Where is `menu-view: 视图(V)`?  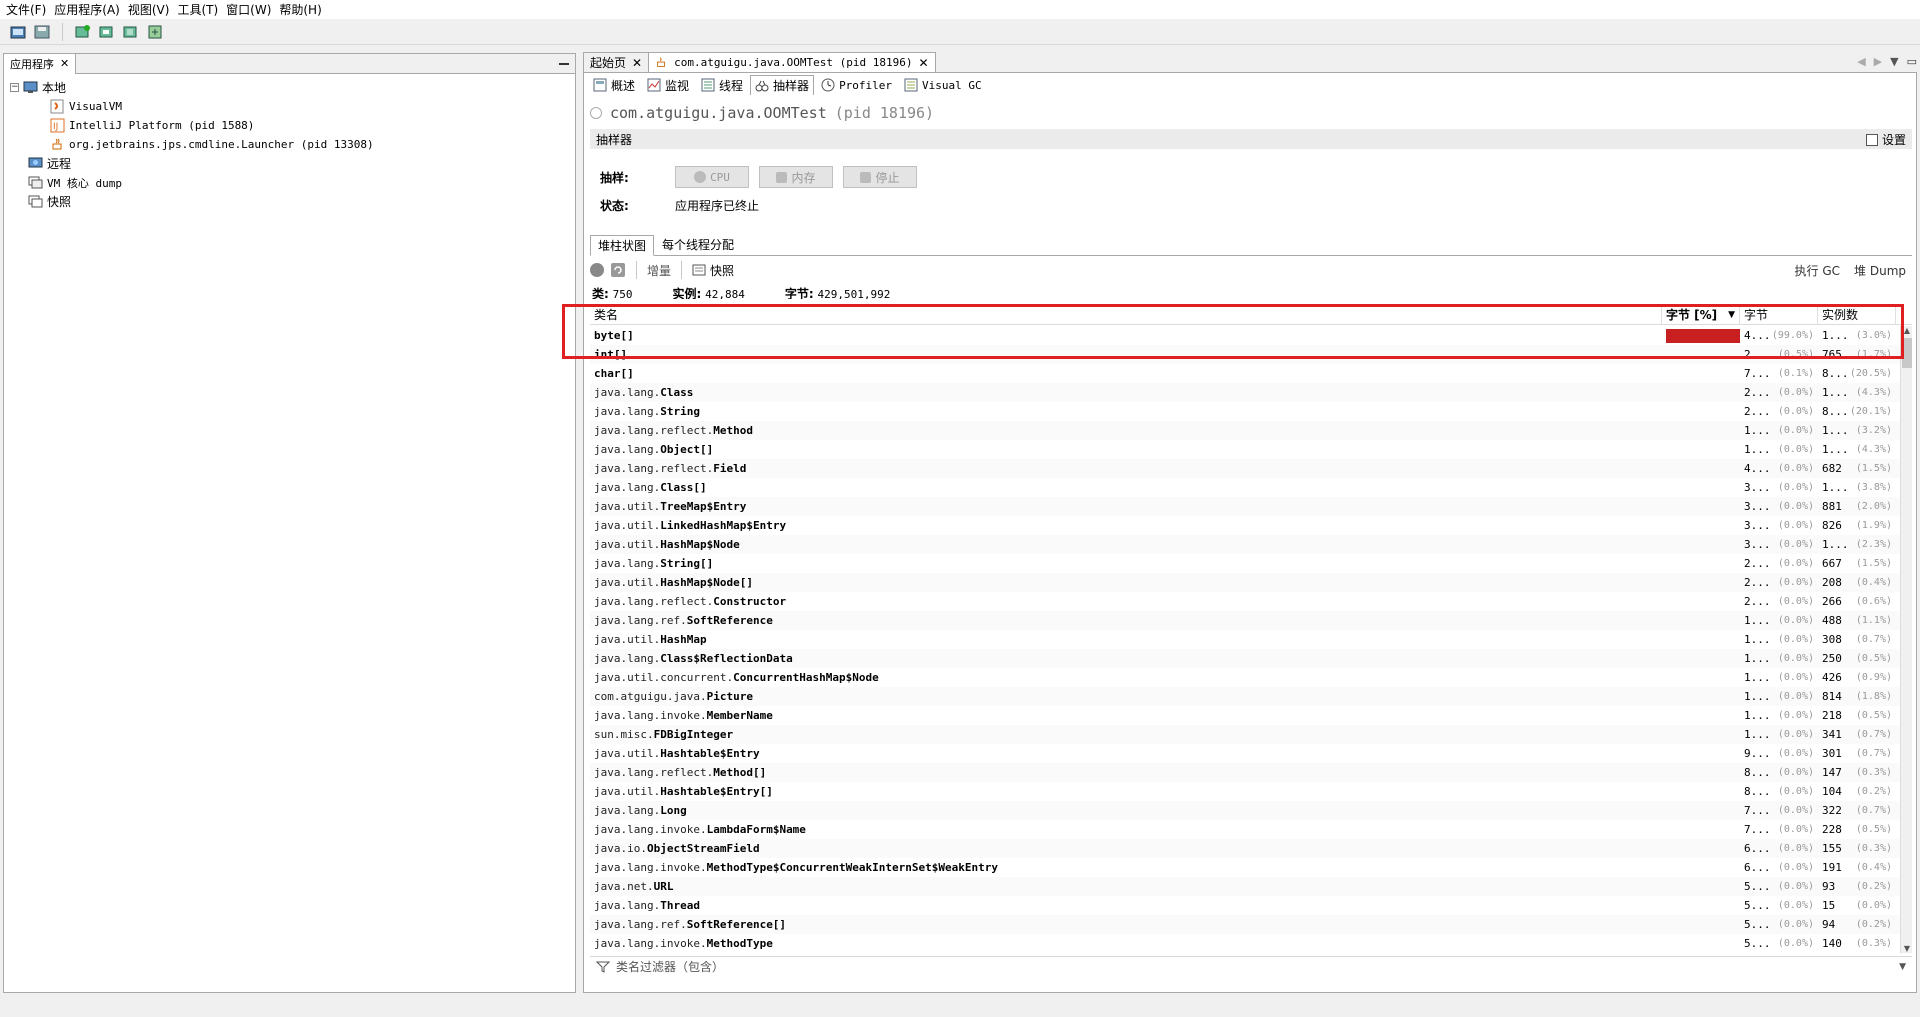 menu-view: 视图(V) is located at coordinates (151, 9).